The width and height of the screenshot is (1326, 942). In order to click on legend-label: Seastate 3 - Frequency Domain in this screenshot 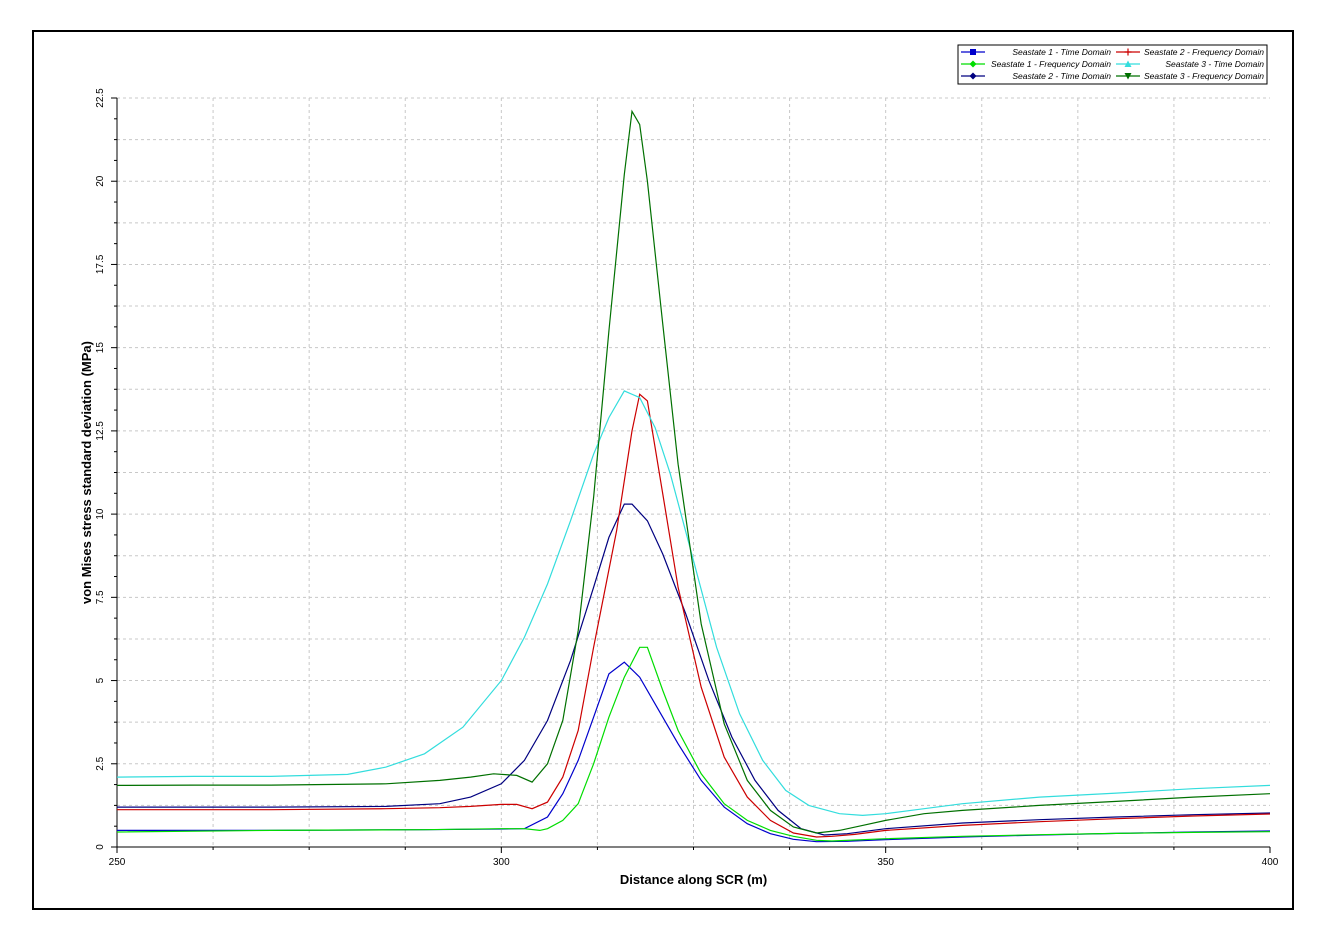, I will do `click(1204, 76)`.